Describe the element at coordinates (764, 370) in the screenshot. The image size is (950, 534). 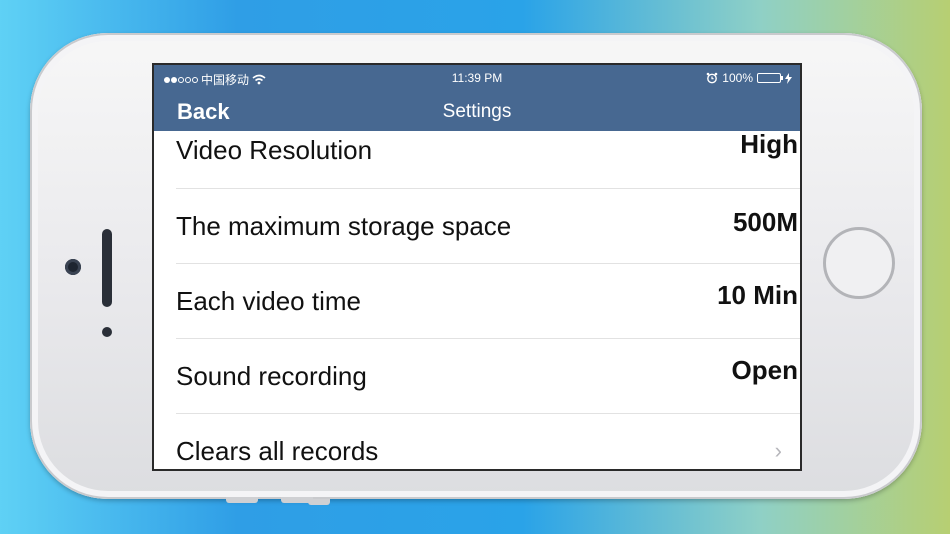
I see `setting-value: Open` at that location.